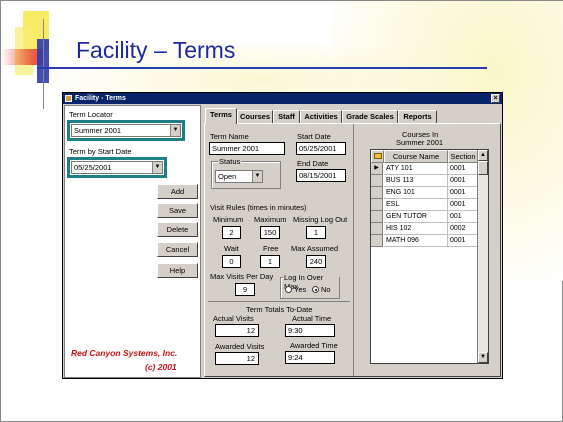  I want to click on status-value: Open, so click(227, 176).